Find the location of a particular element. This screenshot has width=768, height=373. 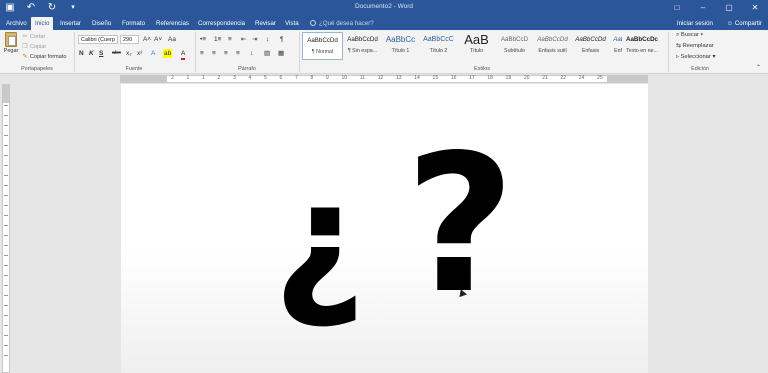

tab-vista: Vista is located at coordinates (292, 23).